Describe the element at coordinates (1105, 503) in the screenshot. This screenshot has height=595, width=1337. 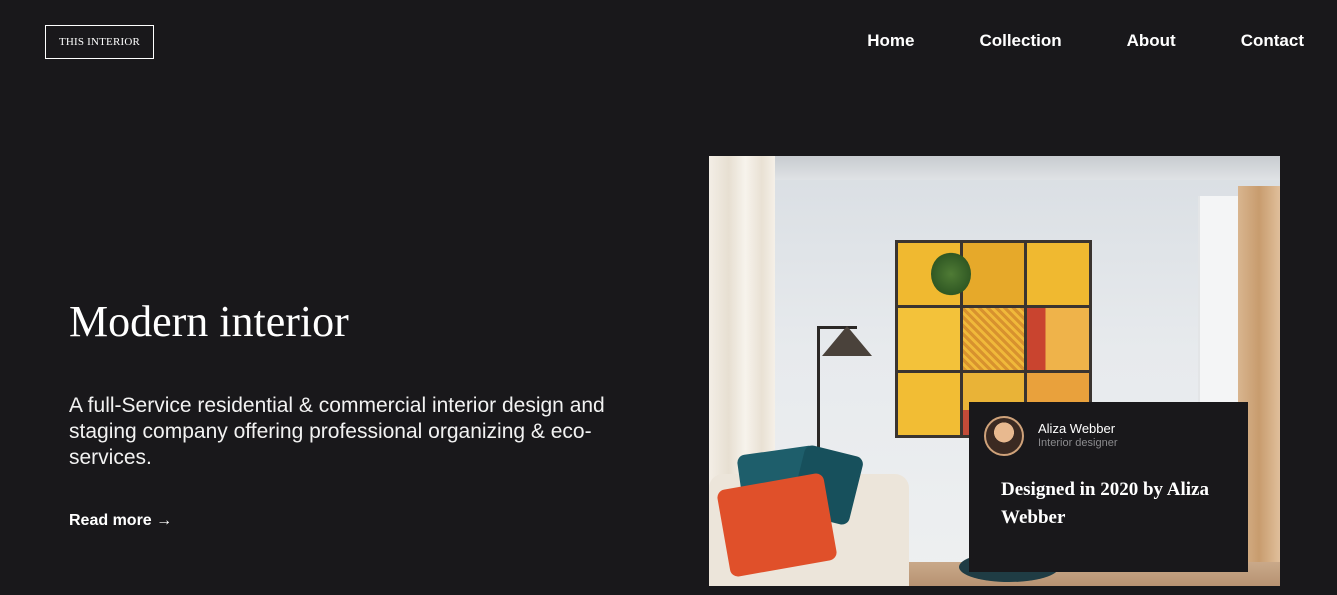
I see `card-headline: Designed in 2020 by Aliza Webber` at that location.